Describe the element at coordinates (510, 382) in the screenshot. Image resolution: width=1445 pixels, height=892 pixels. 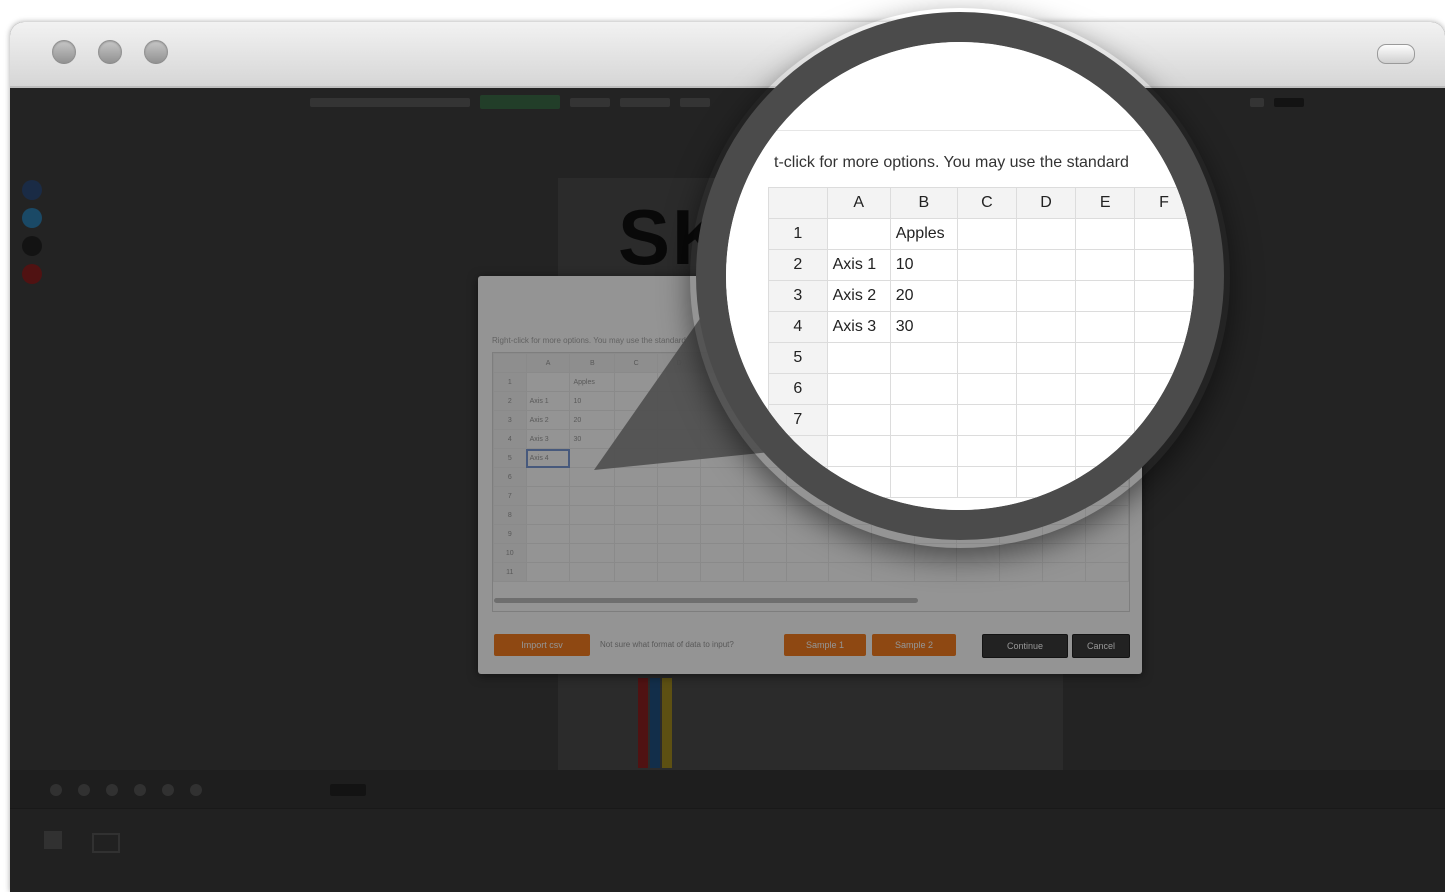
I see `row-header: 1` at that location.